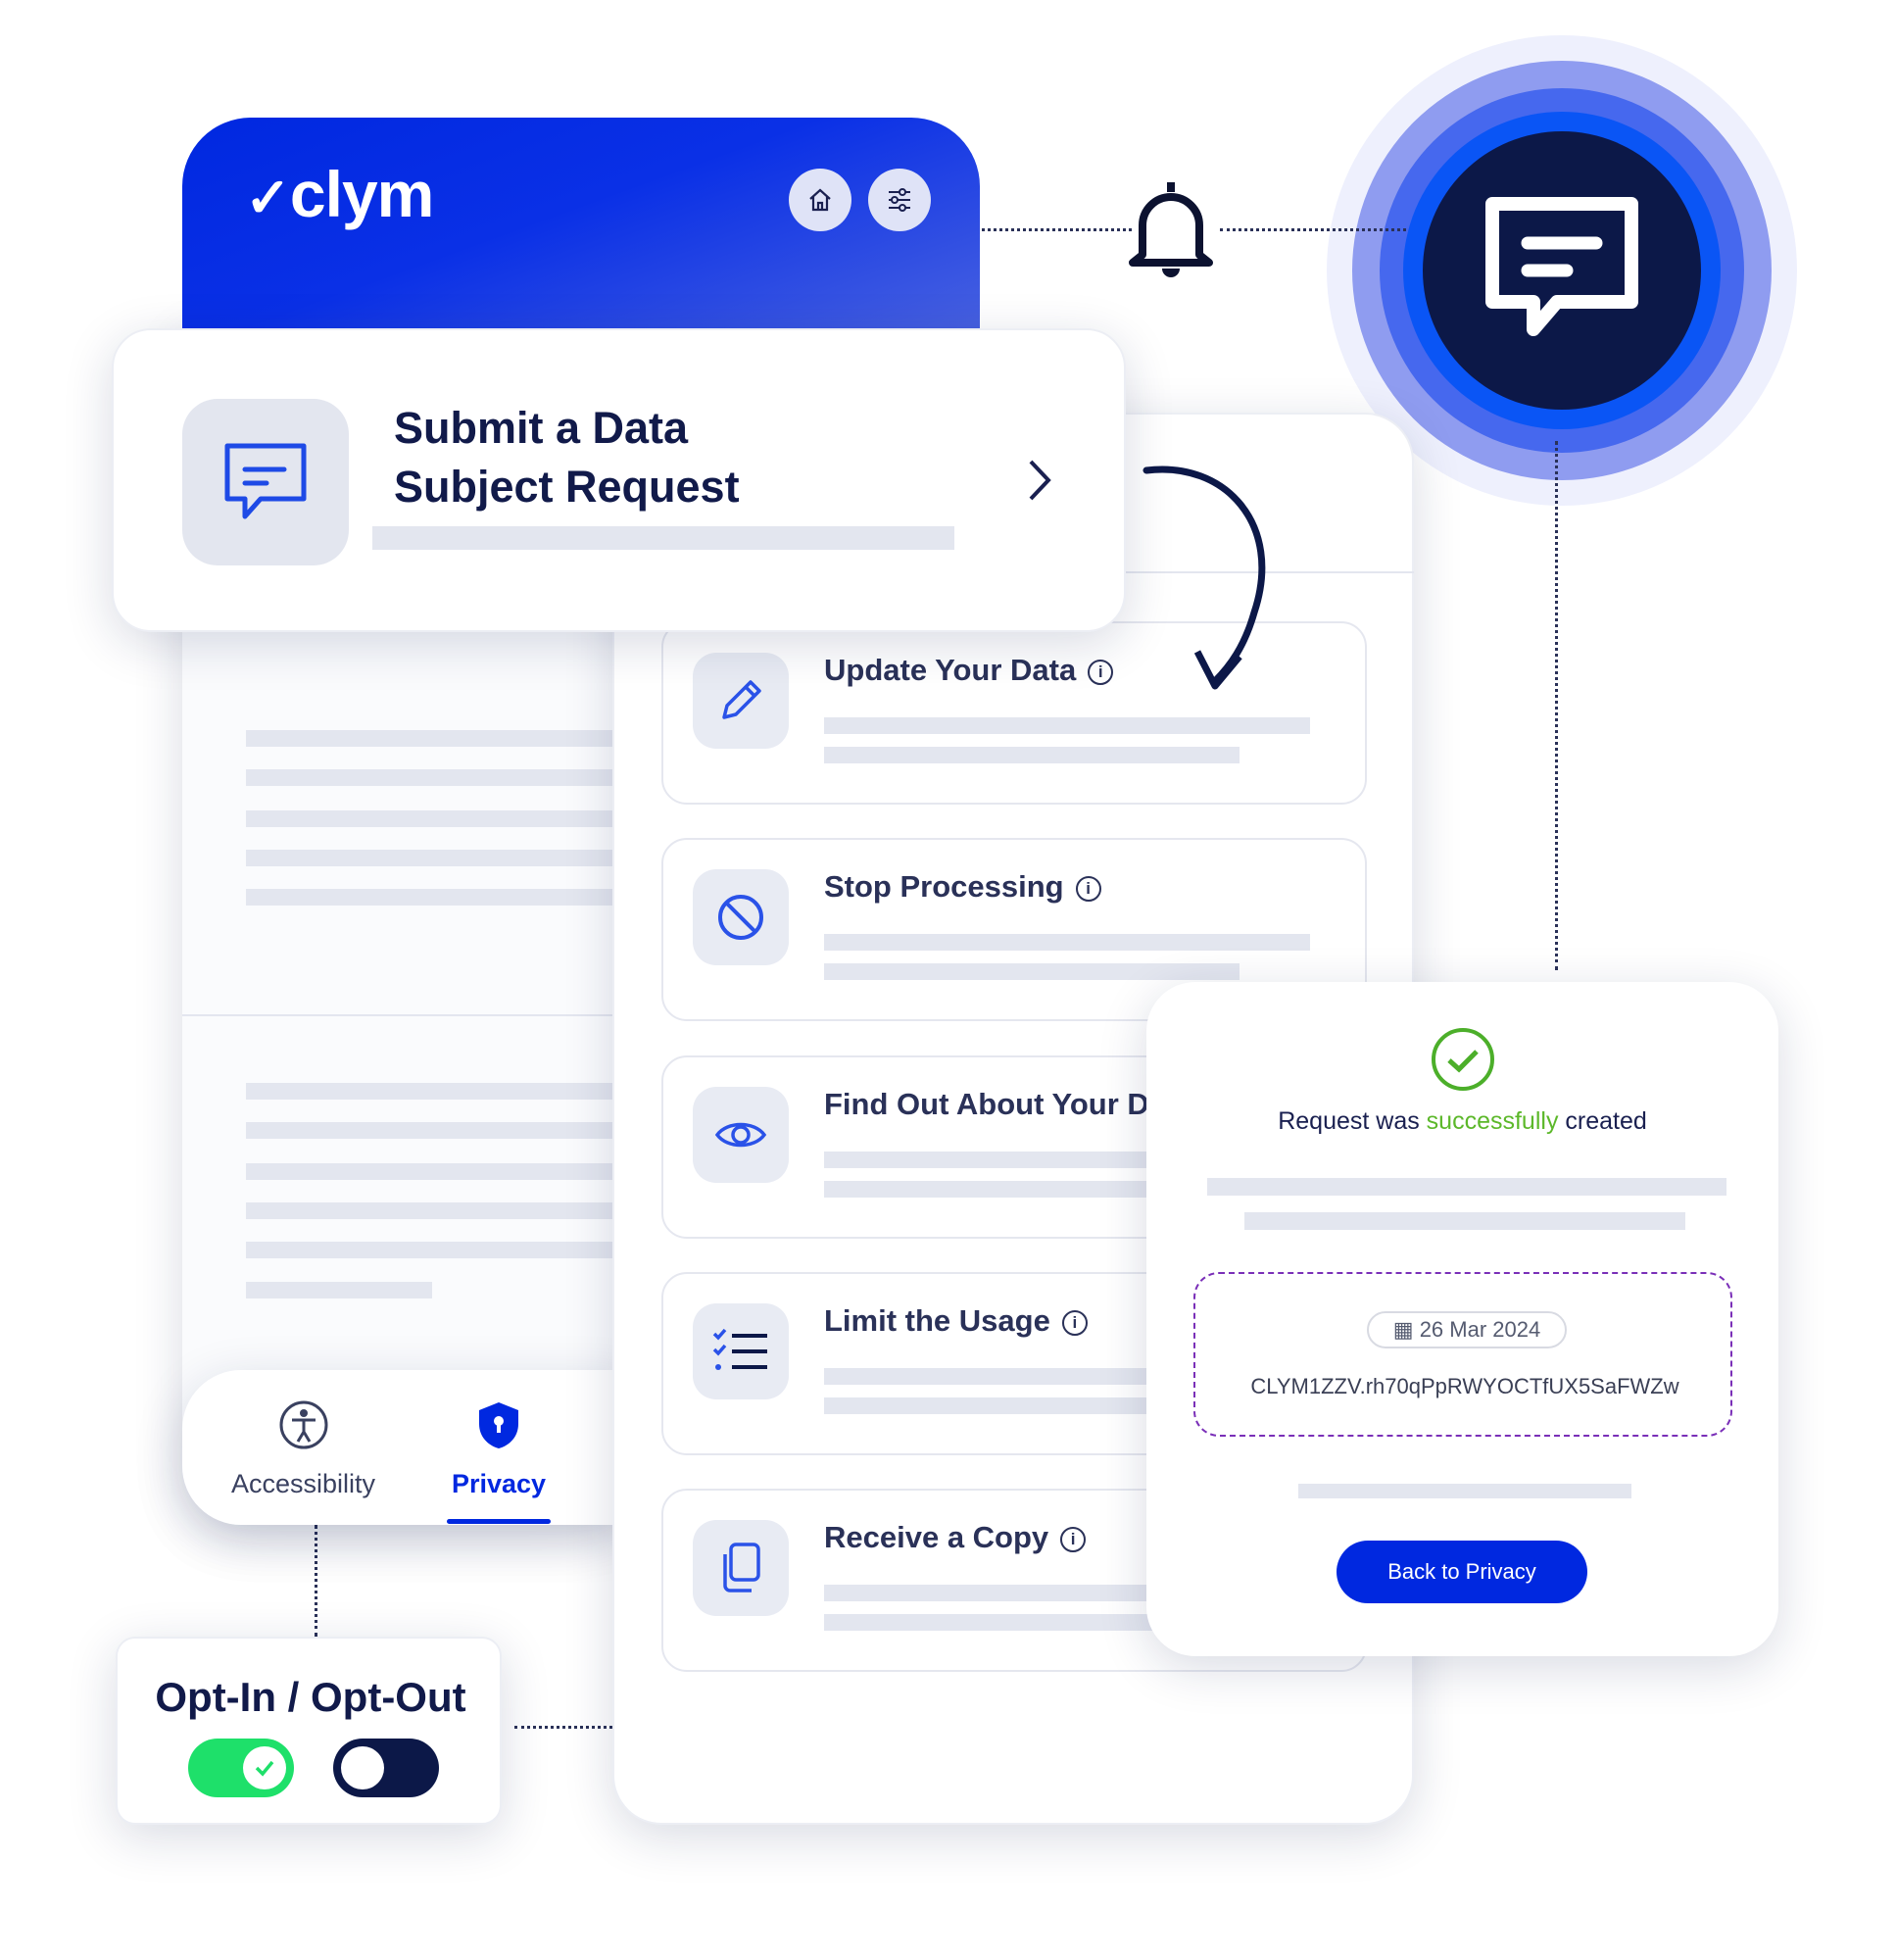  What do you see at coordinates (1463, 1059) in the screenshot?
I see `check-circle-icon` at bounding box center [1463, 1059].